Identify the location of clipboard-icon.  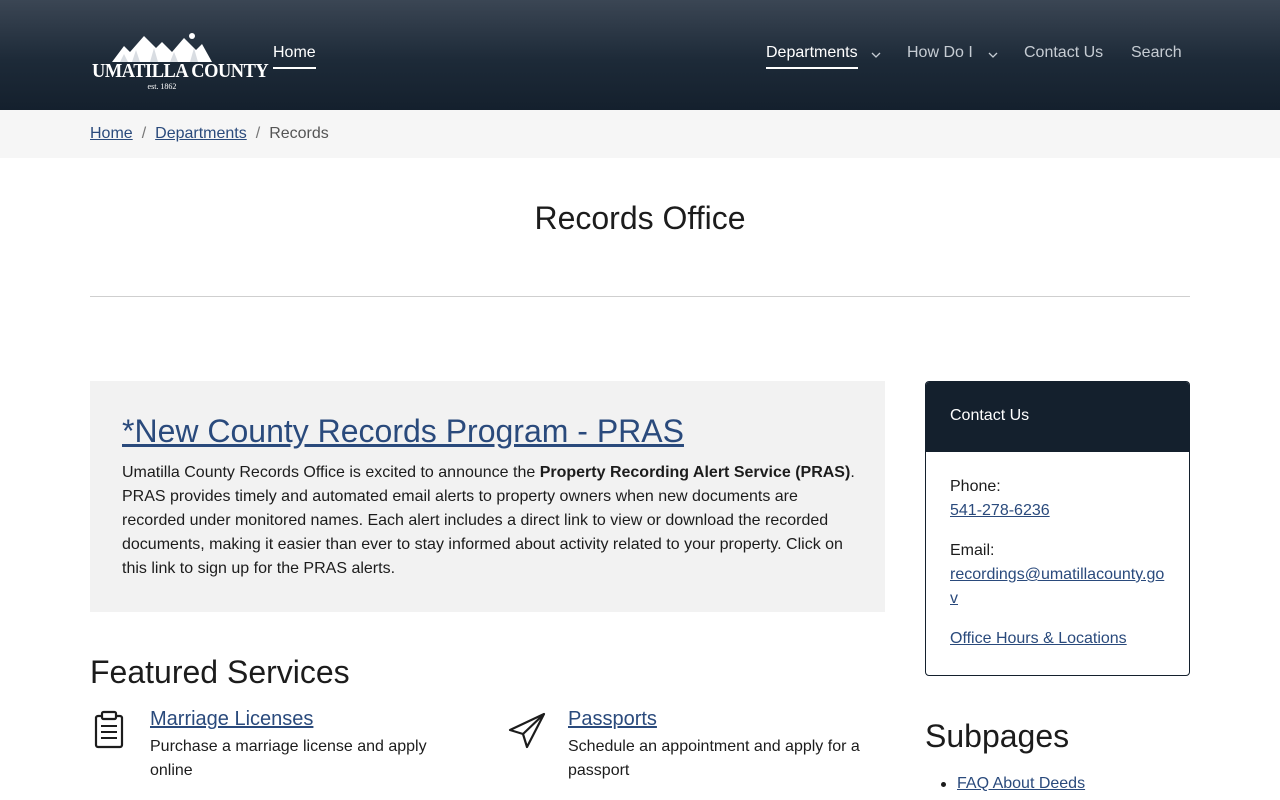
(109, 729).